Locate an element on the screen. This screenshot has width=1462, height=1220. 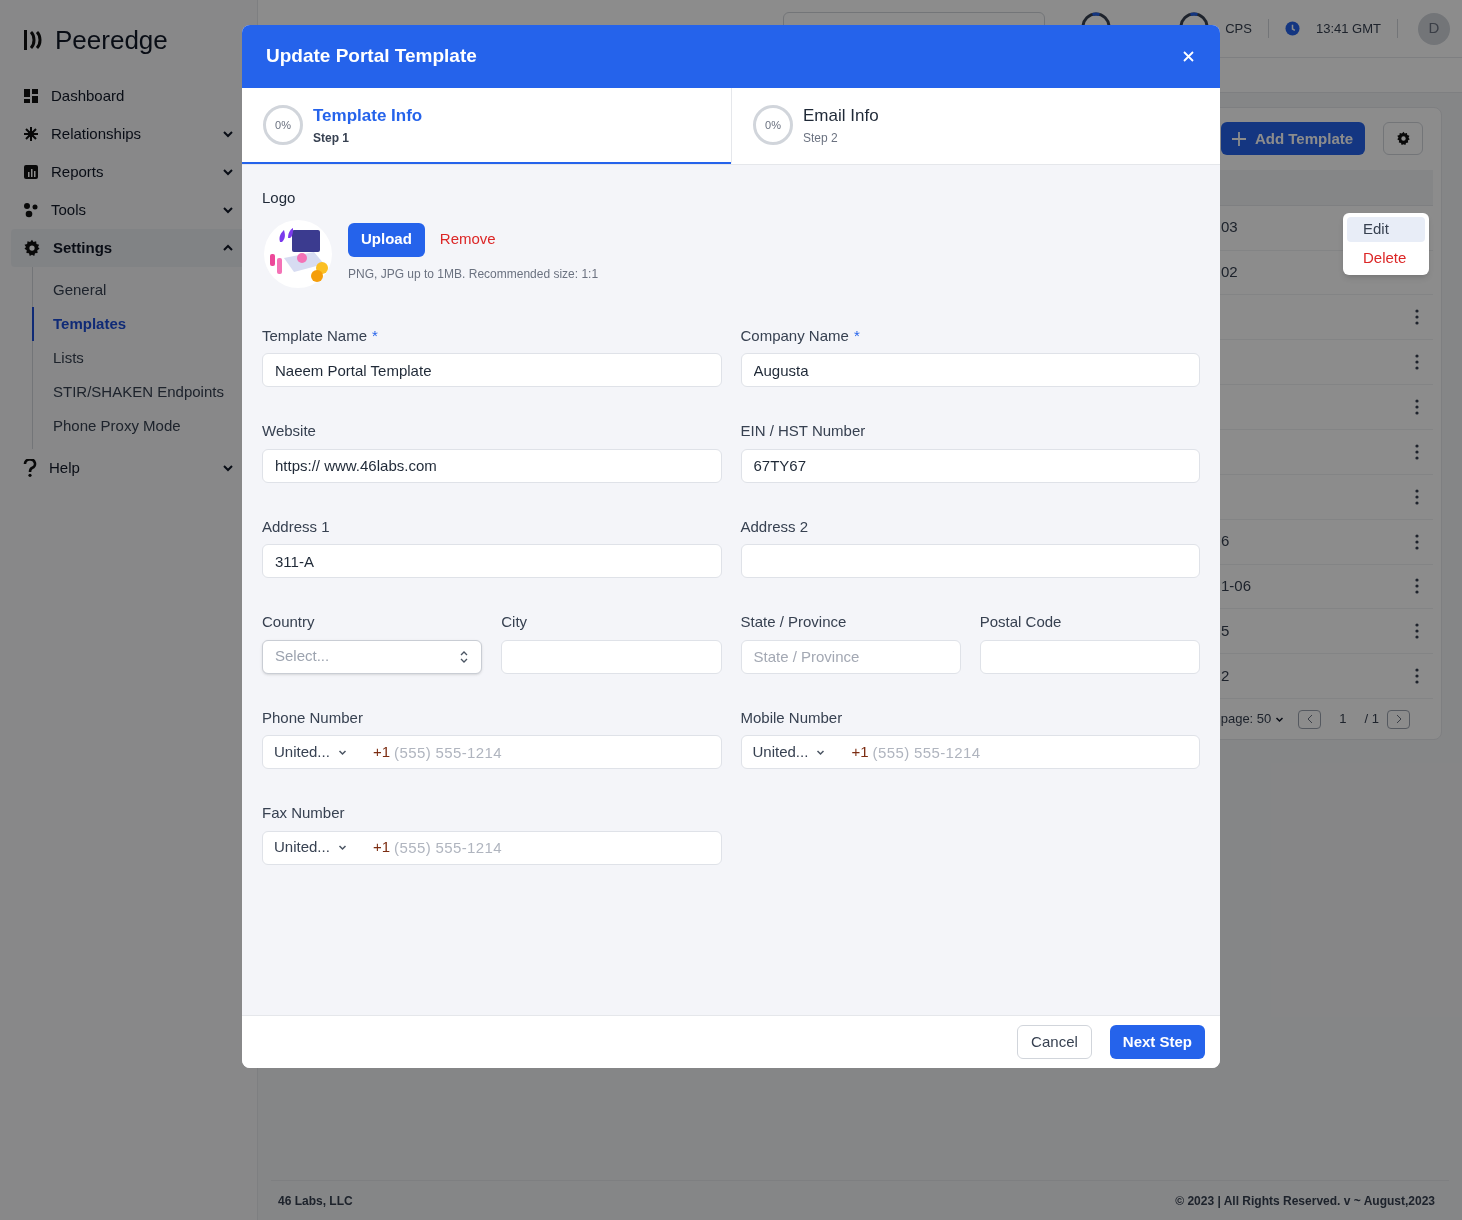
bar-chart-icon is located at coordinates (31, 172).